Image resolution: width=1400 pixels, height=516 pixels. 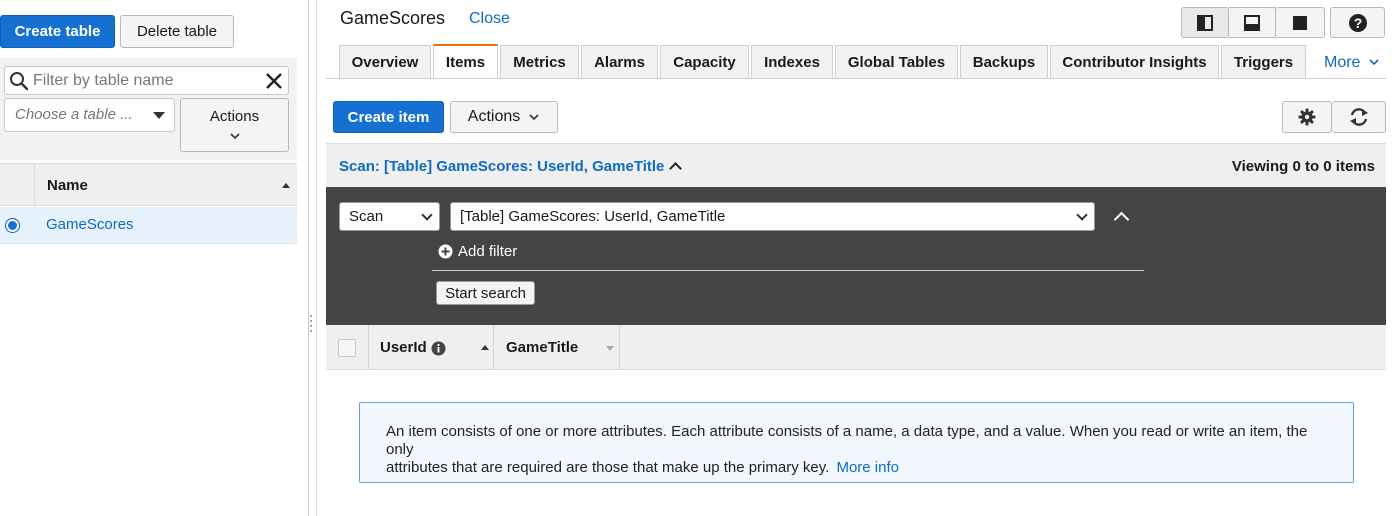 What do you see at coordinates (619, 61) in the screenshot?
I see `tab-alarms: Alarms` at bounding box center [619, 61].